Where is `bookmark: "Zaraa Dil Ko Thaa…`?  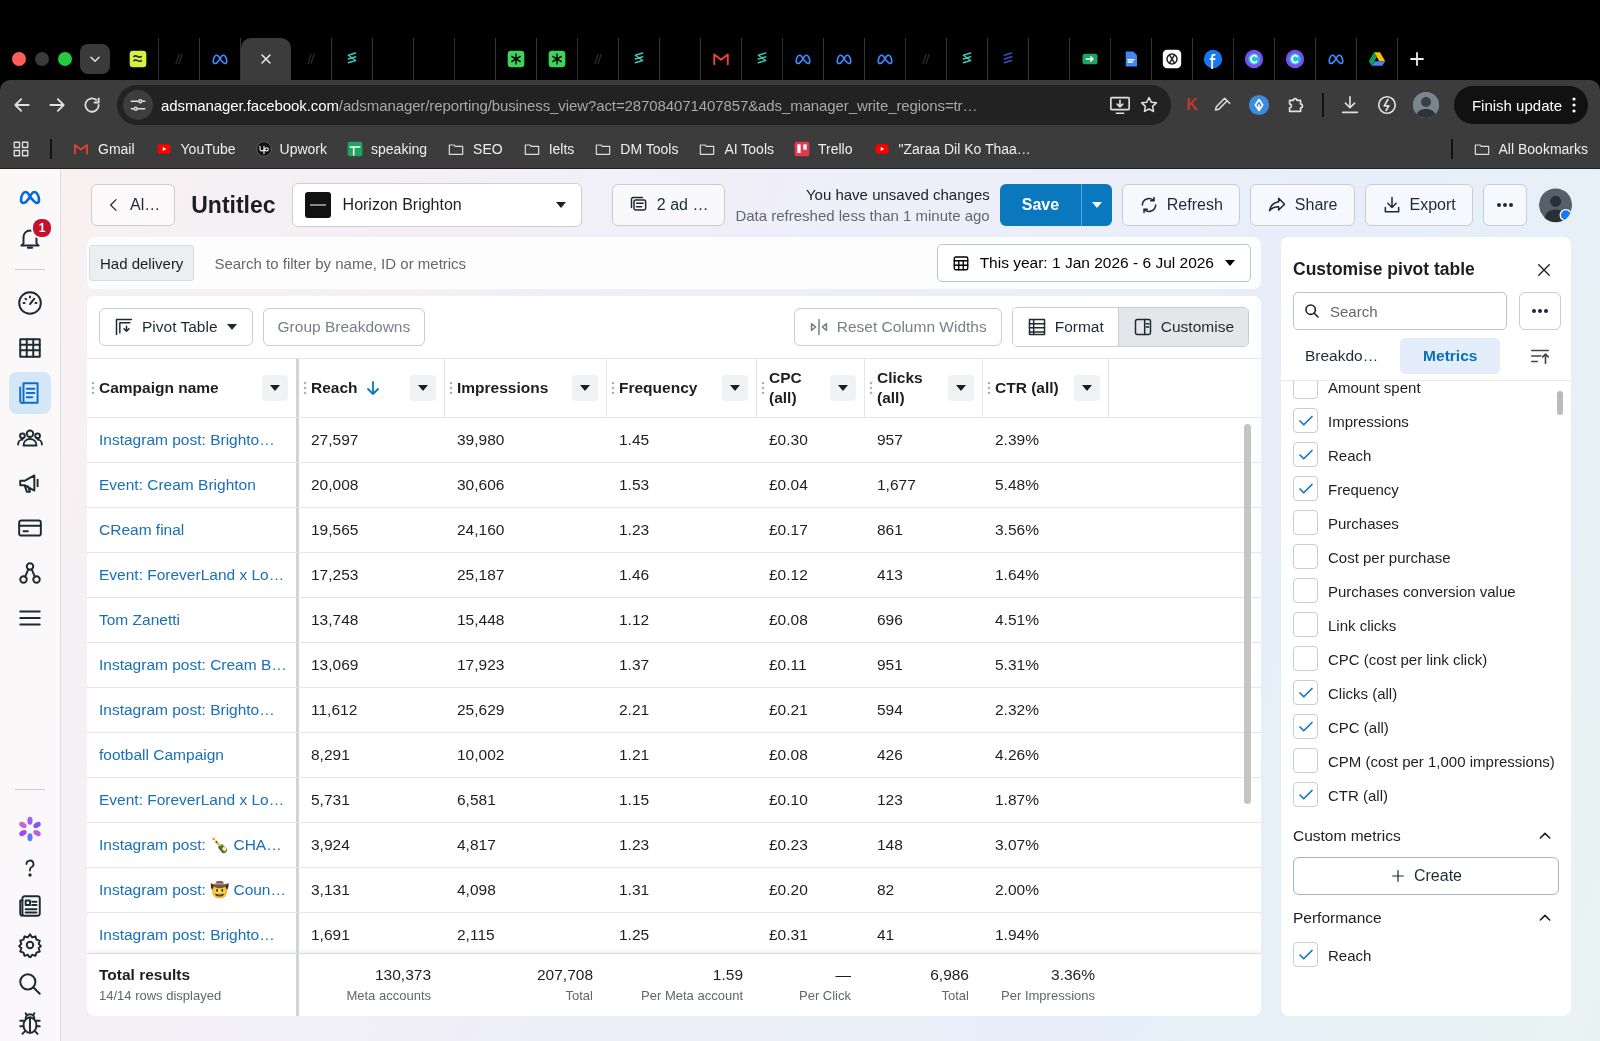 bookmark: "Zaraa Dil Ko Thaa… is located at coordinates (951, 149).